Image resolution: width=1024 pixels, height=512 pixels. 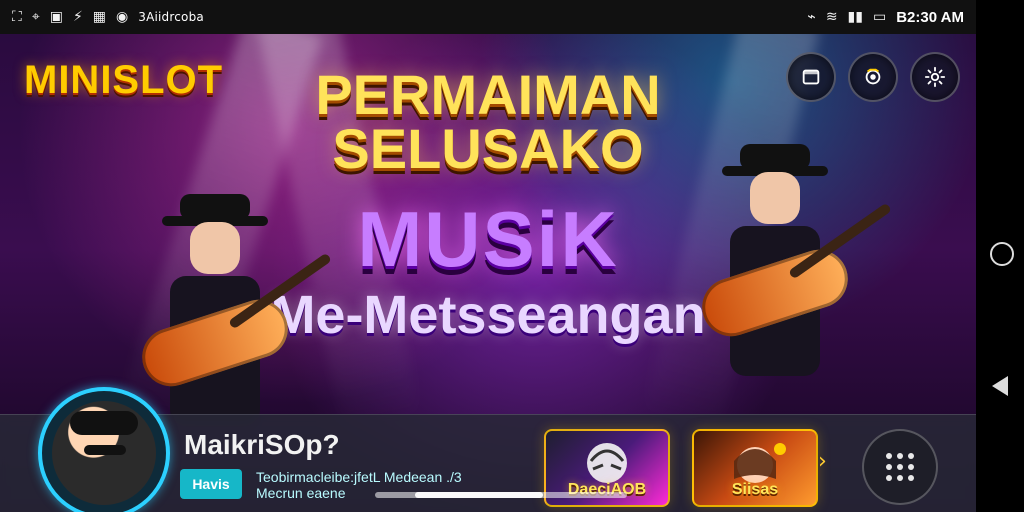 I want to click on profile-description-line-1: Teobirmacleibe:jfetL Medeean ./3, so click(x=359, y=477).